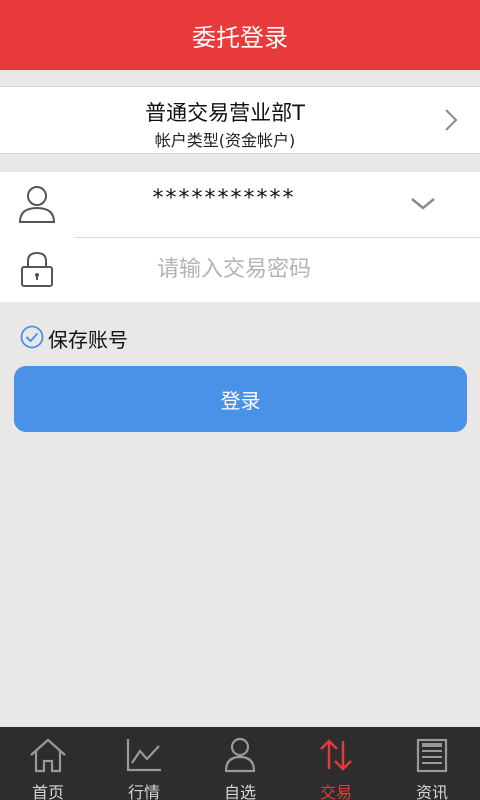 This screenshot has height=800, width=480. I want to click on tab-news: 资讯, so click(432, 763).